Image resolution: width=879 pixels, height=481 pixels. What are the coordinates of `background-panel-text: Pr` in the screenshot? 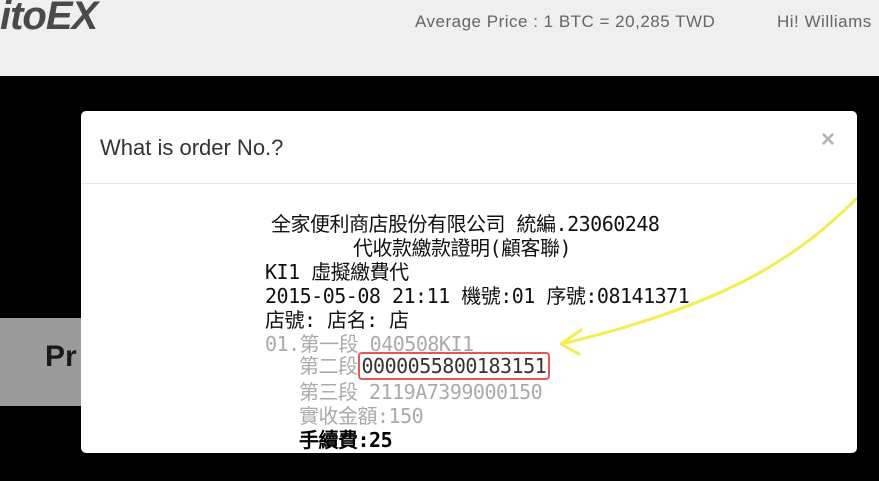 It's located at (61, 356).